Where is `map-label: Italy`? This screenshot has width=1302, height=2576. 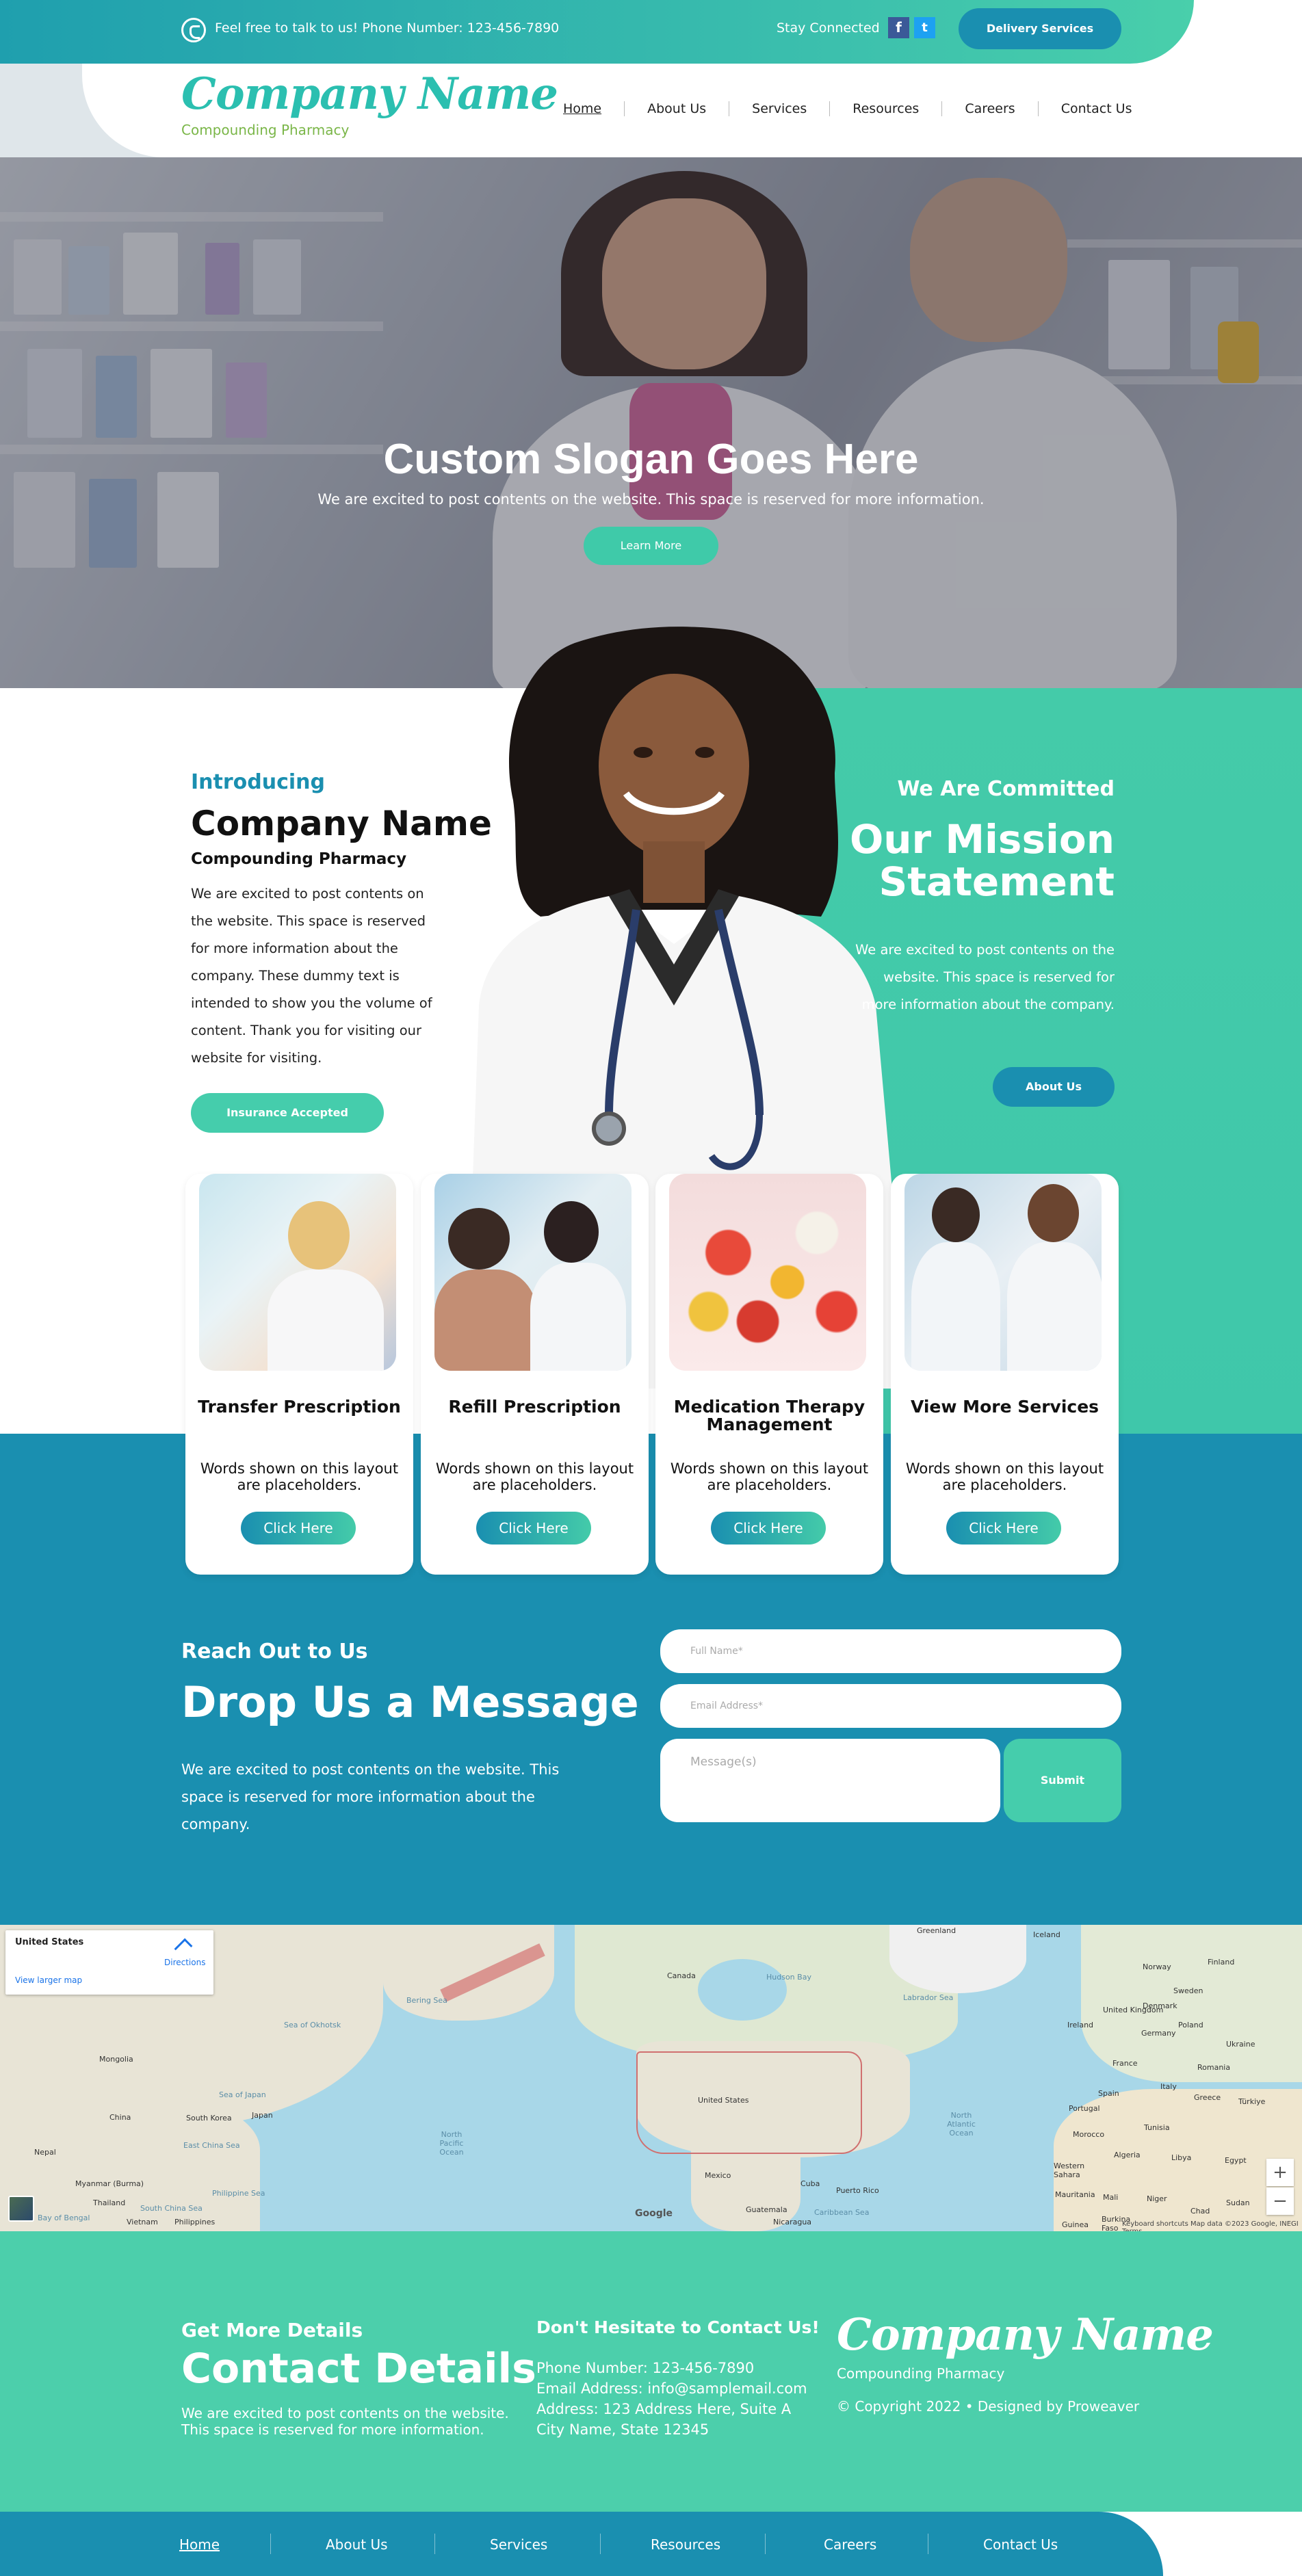 map-label: Italy is located at coordinates (1168, 2086).